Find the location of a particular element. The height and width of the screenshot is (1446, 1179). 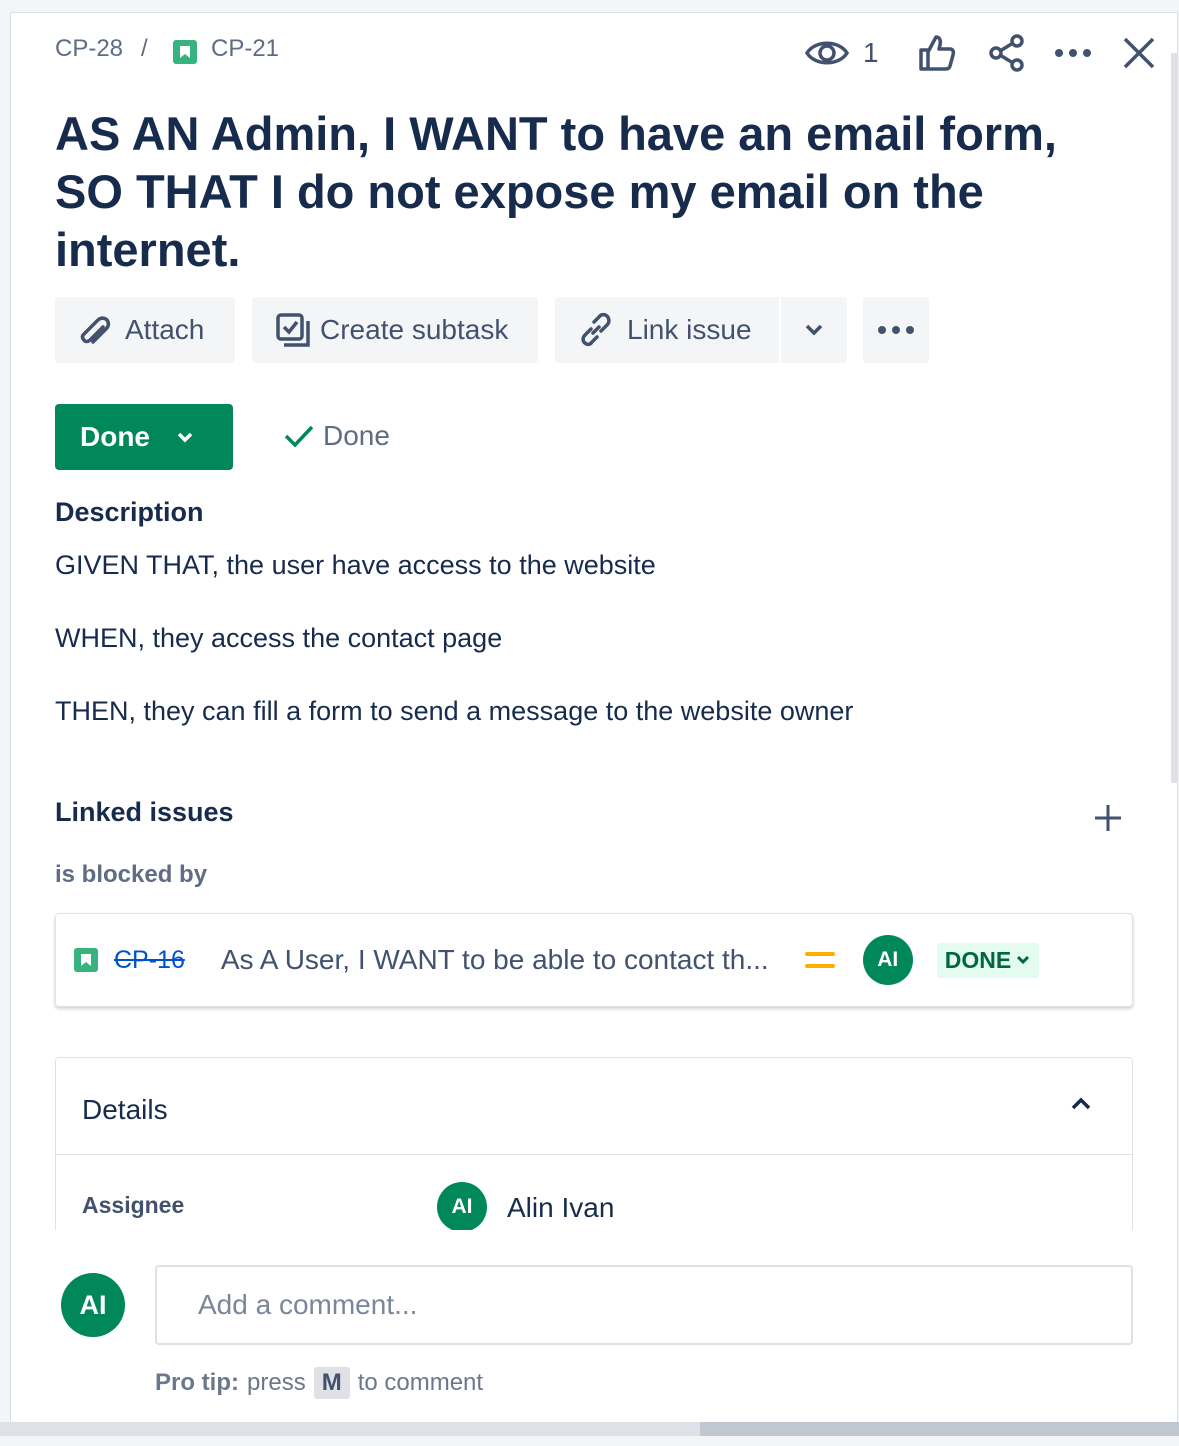

breadcrumb-current-link: CP-21 is located at coordinates (245, 49).